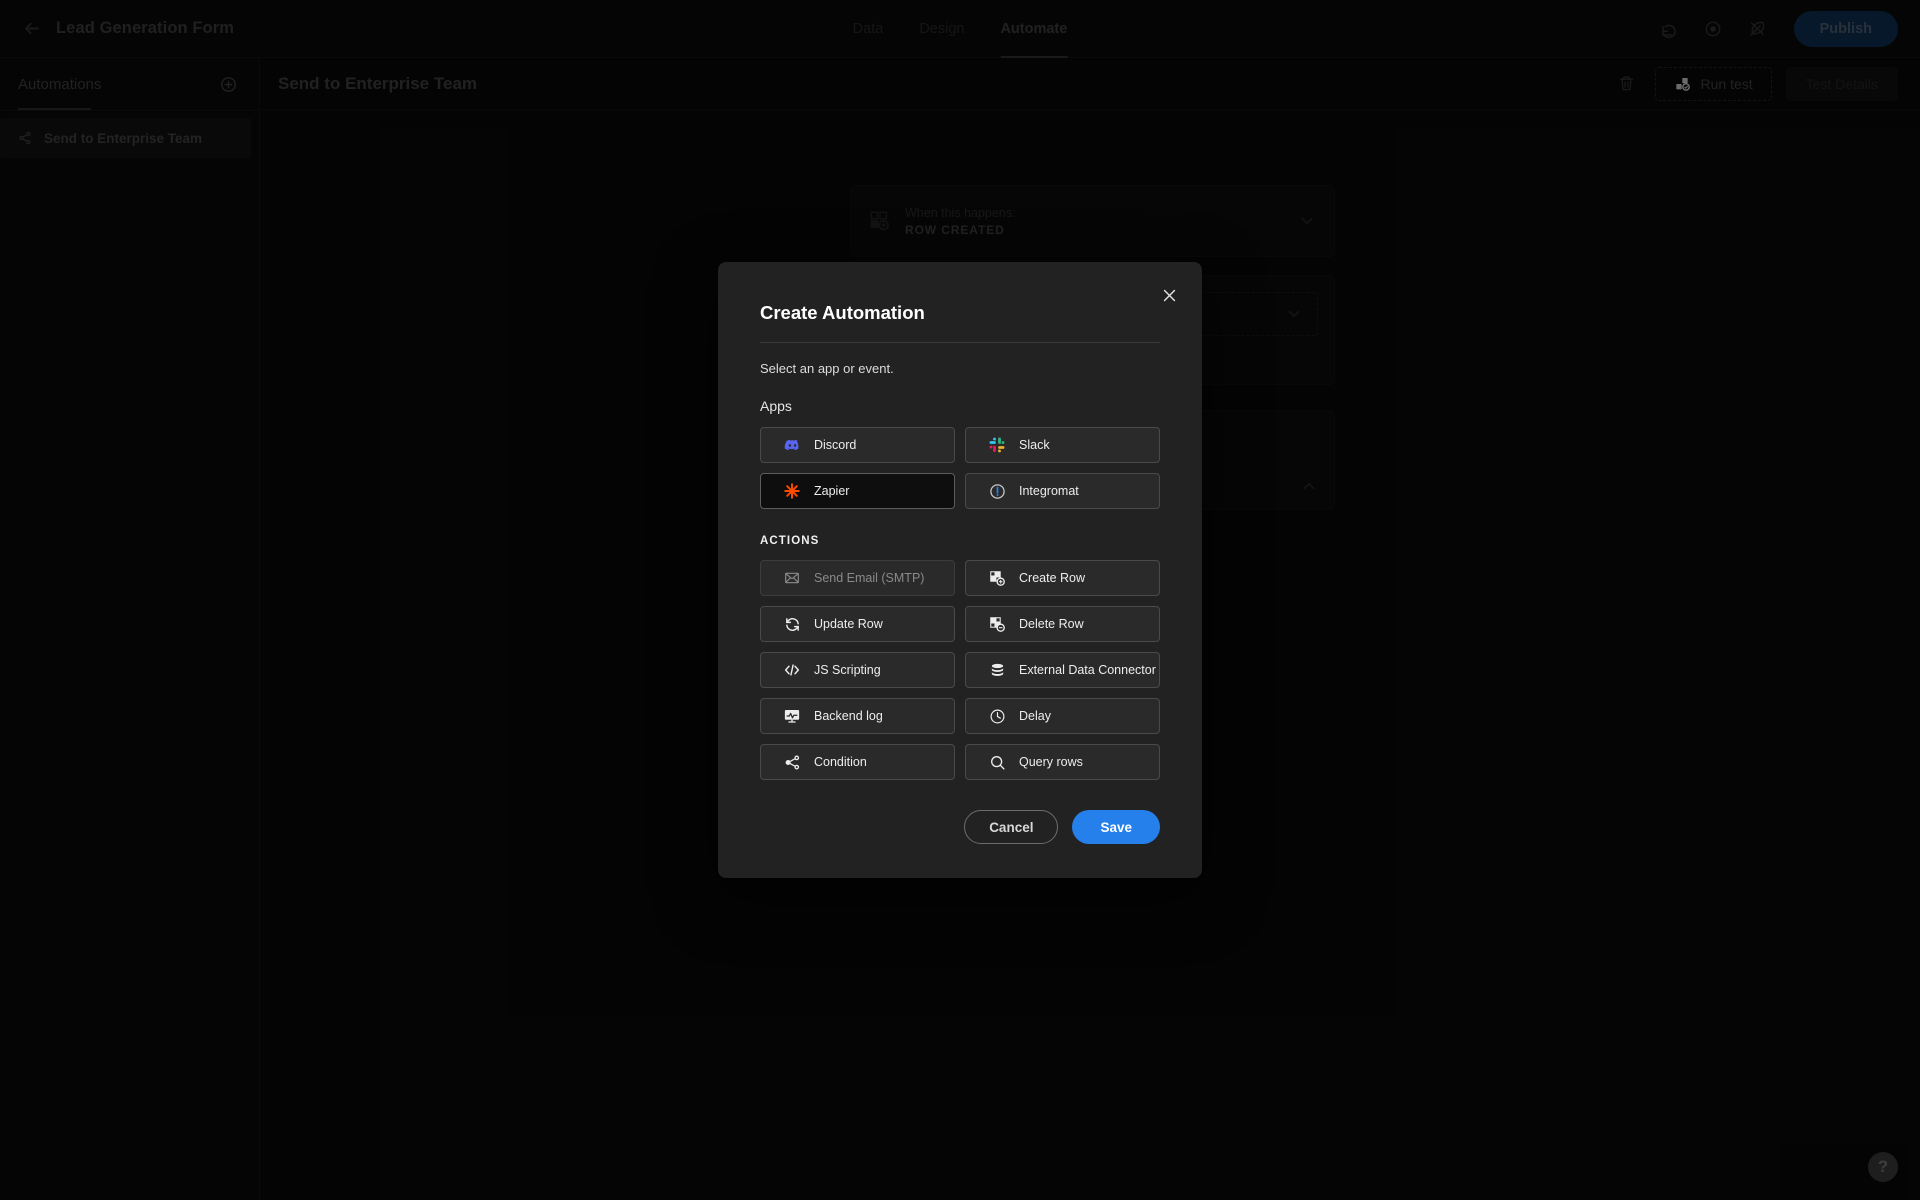  Describe the element at coordinates (1116, 827) in the screenshot. I see `save-button: Save` at that location.